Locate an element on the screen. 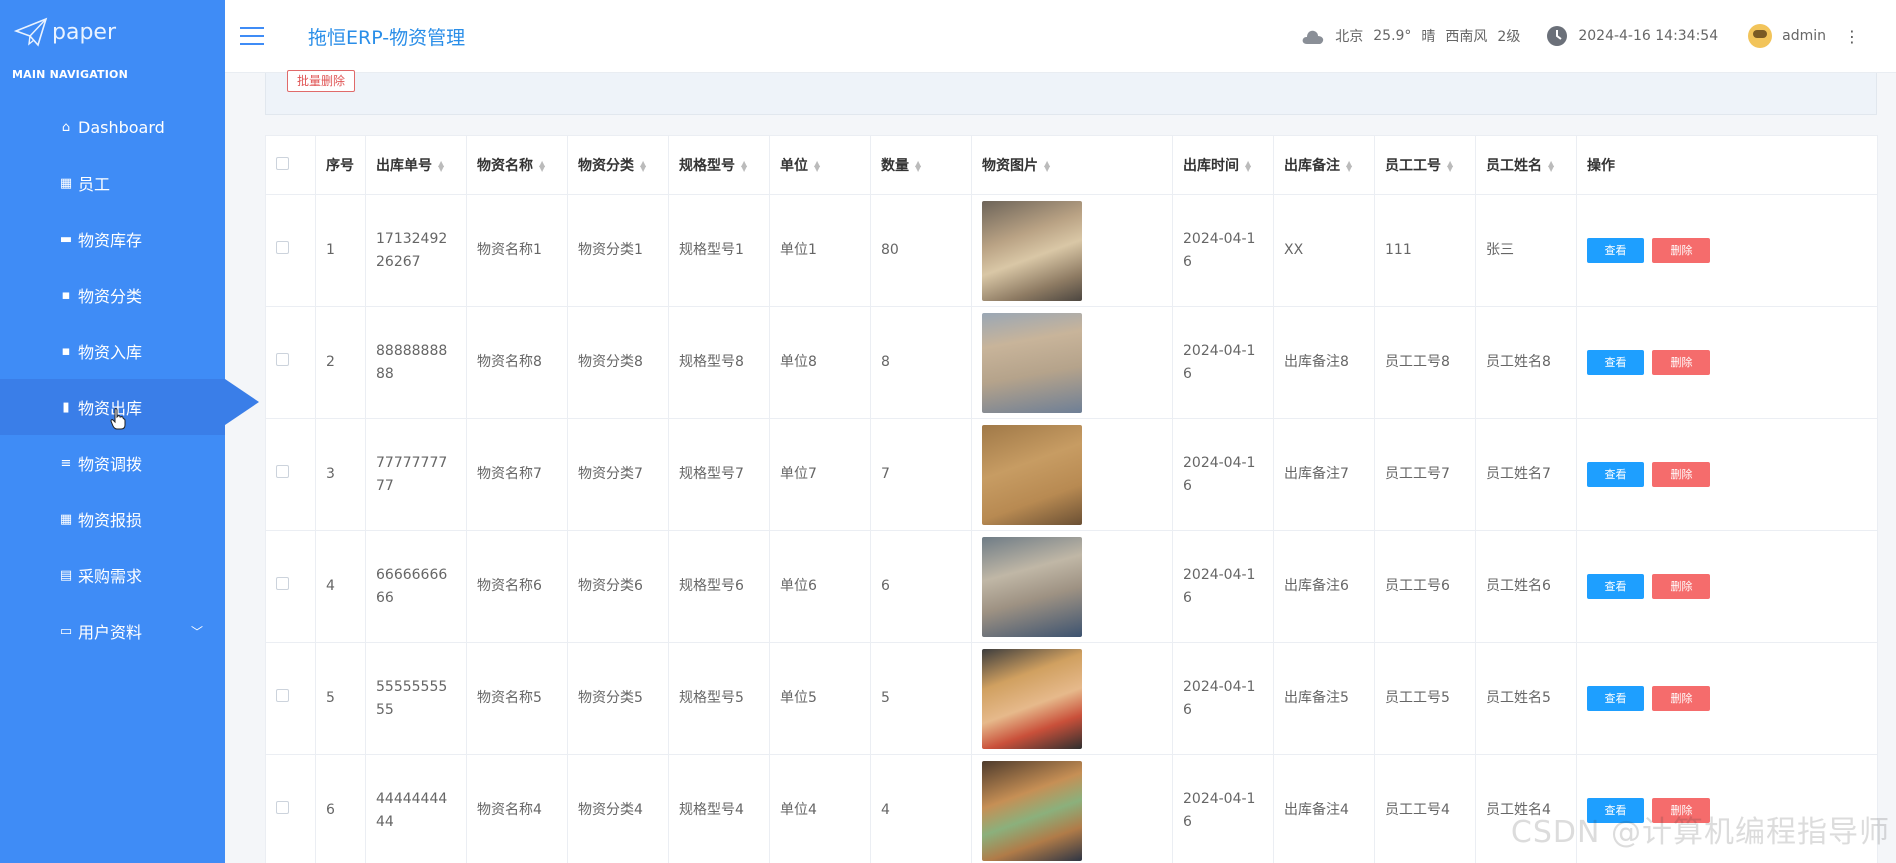 The width and height of the screenshot is (1896, 863). column-header-sortable: 数量 ▲ ▼ is located at coordinates (921, 165).